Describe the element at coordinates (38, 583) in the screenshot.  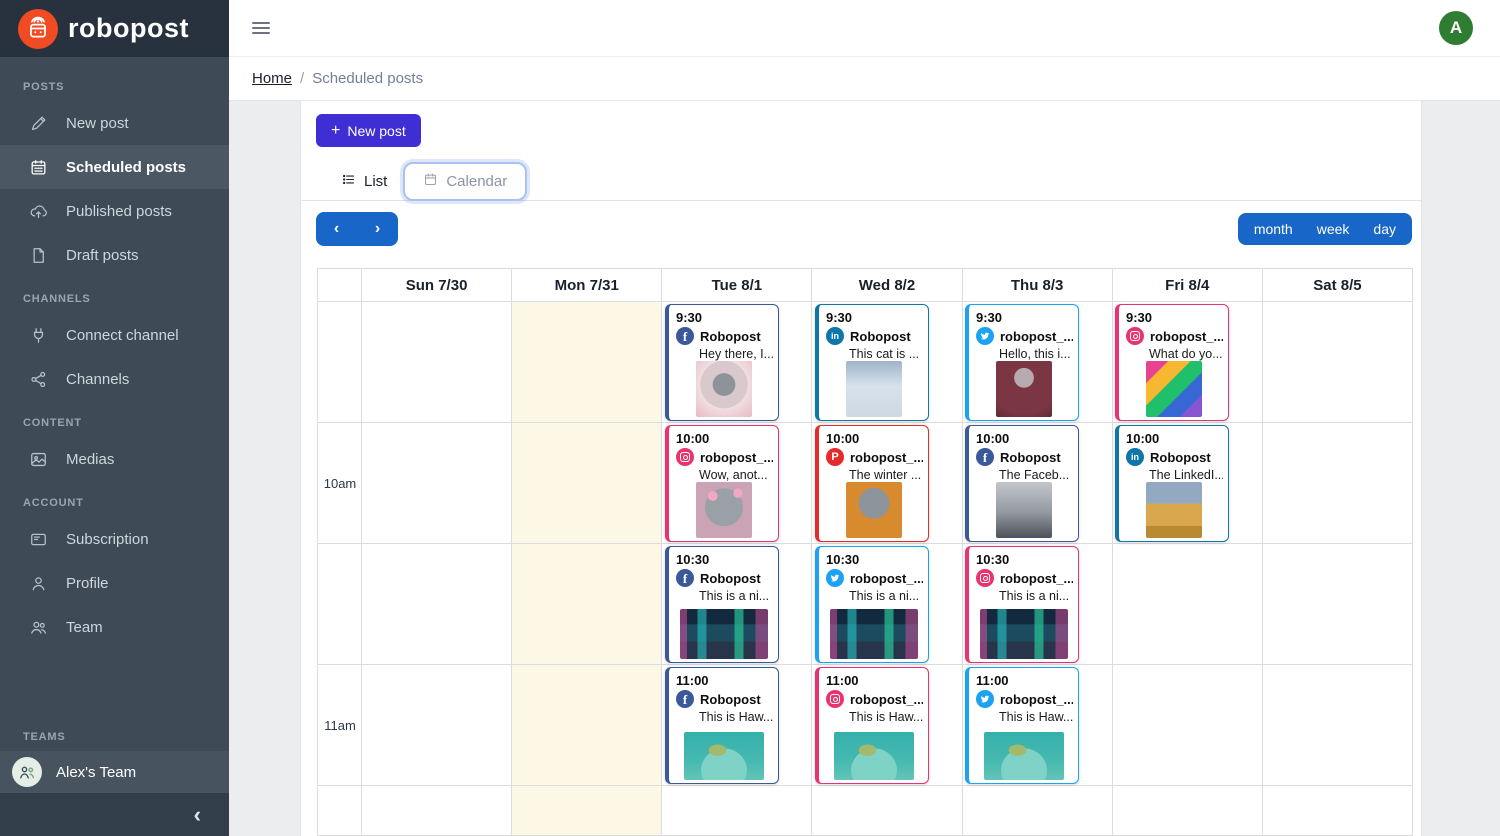
I see `user-icon` at that location.